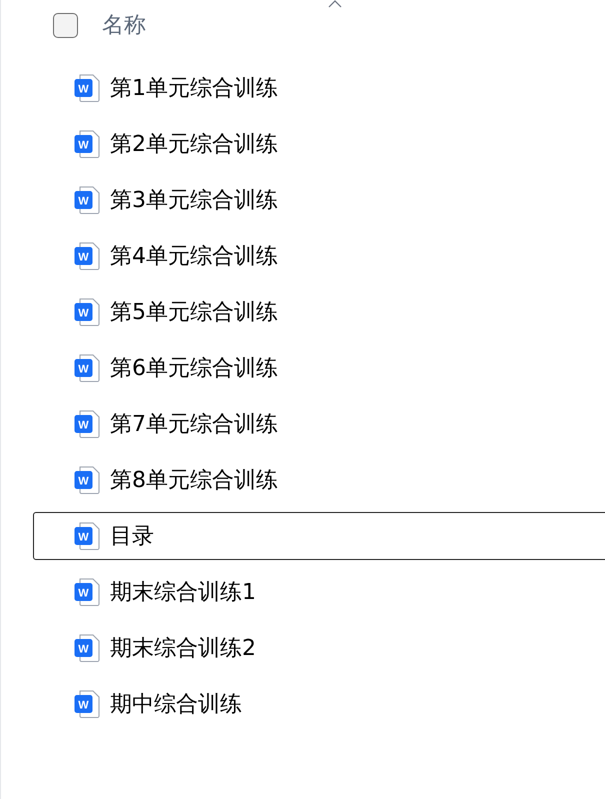 This screenshot has height=799, width=605. I want to click on file-row: W 期末综合训练1, so click(319, 592).